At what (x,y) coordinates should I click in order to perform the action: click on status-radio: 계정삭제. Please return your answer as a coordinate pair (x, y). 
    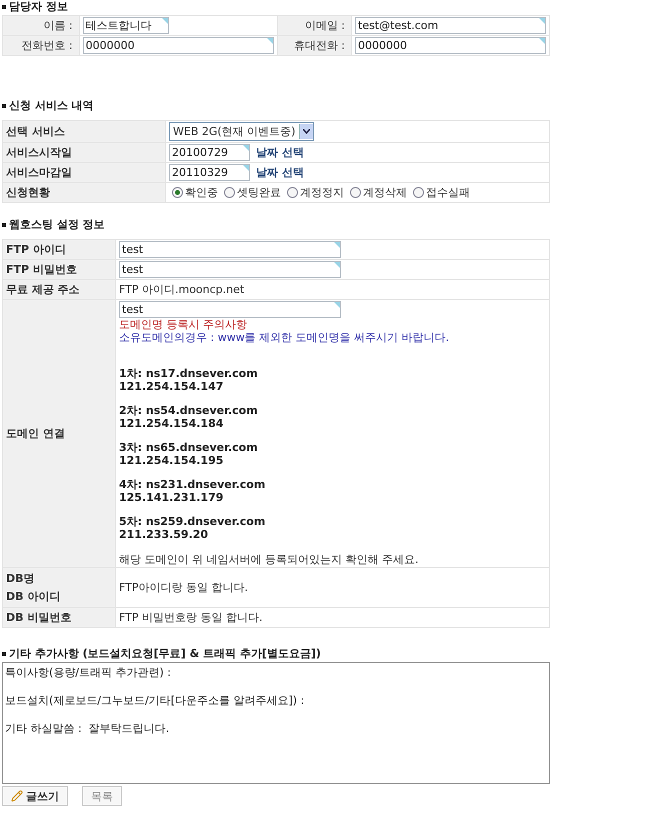
    Looking at the image, I should click on (378, 192).